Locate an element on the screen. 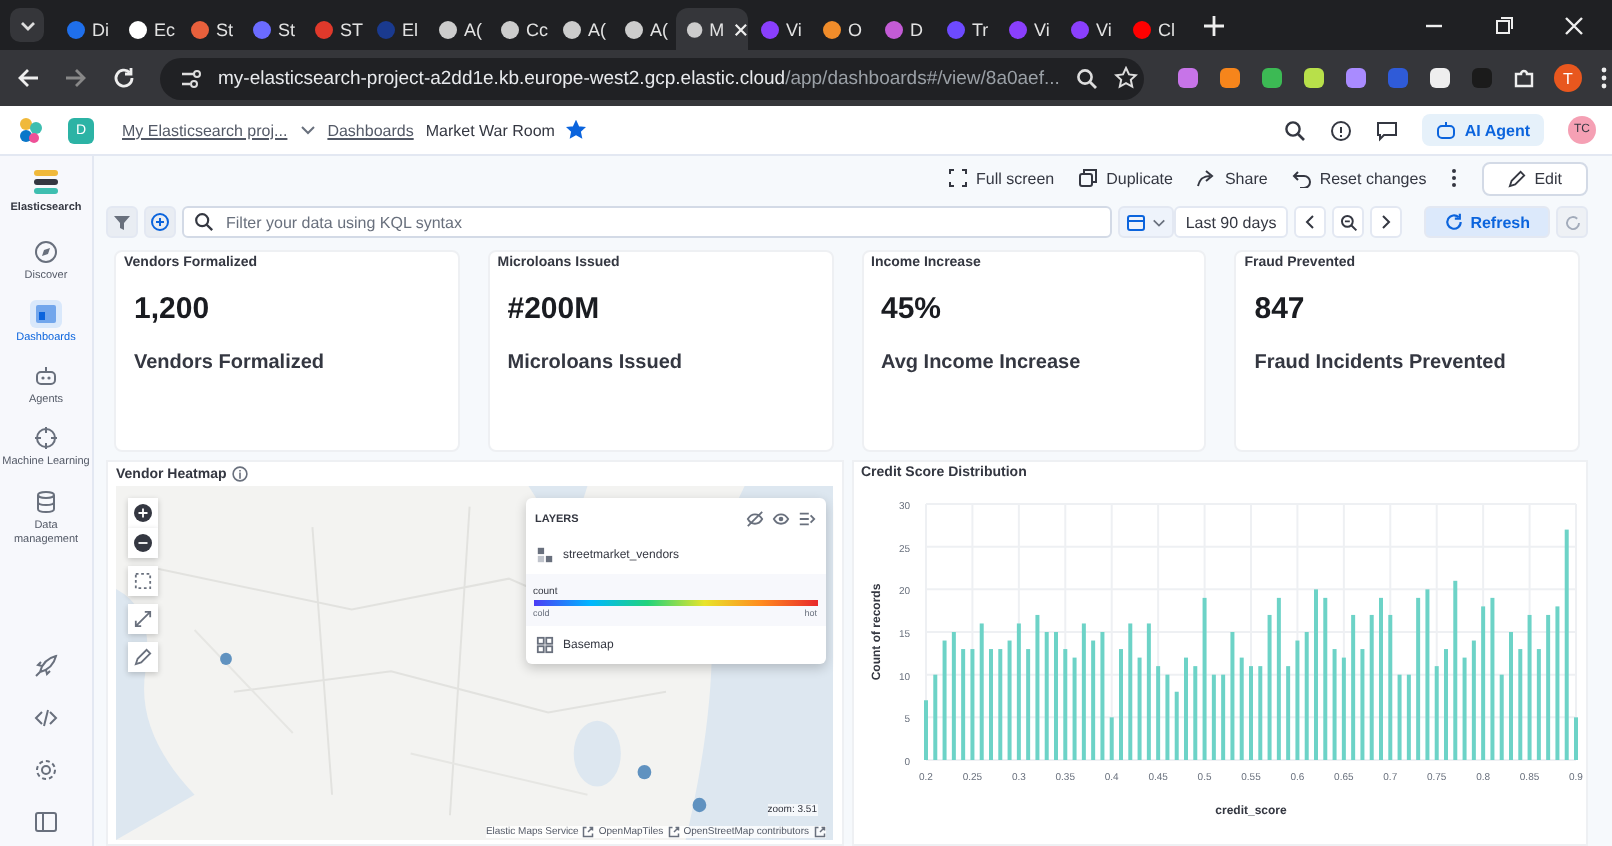 This screenshot has width=1612, height=846. favorite-star-icon is located at coordinates (576, 130).